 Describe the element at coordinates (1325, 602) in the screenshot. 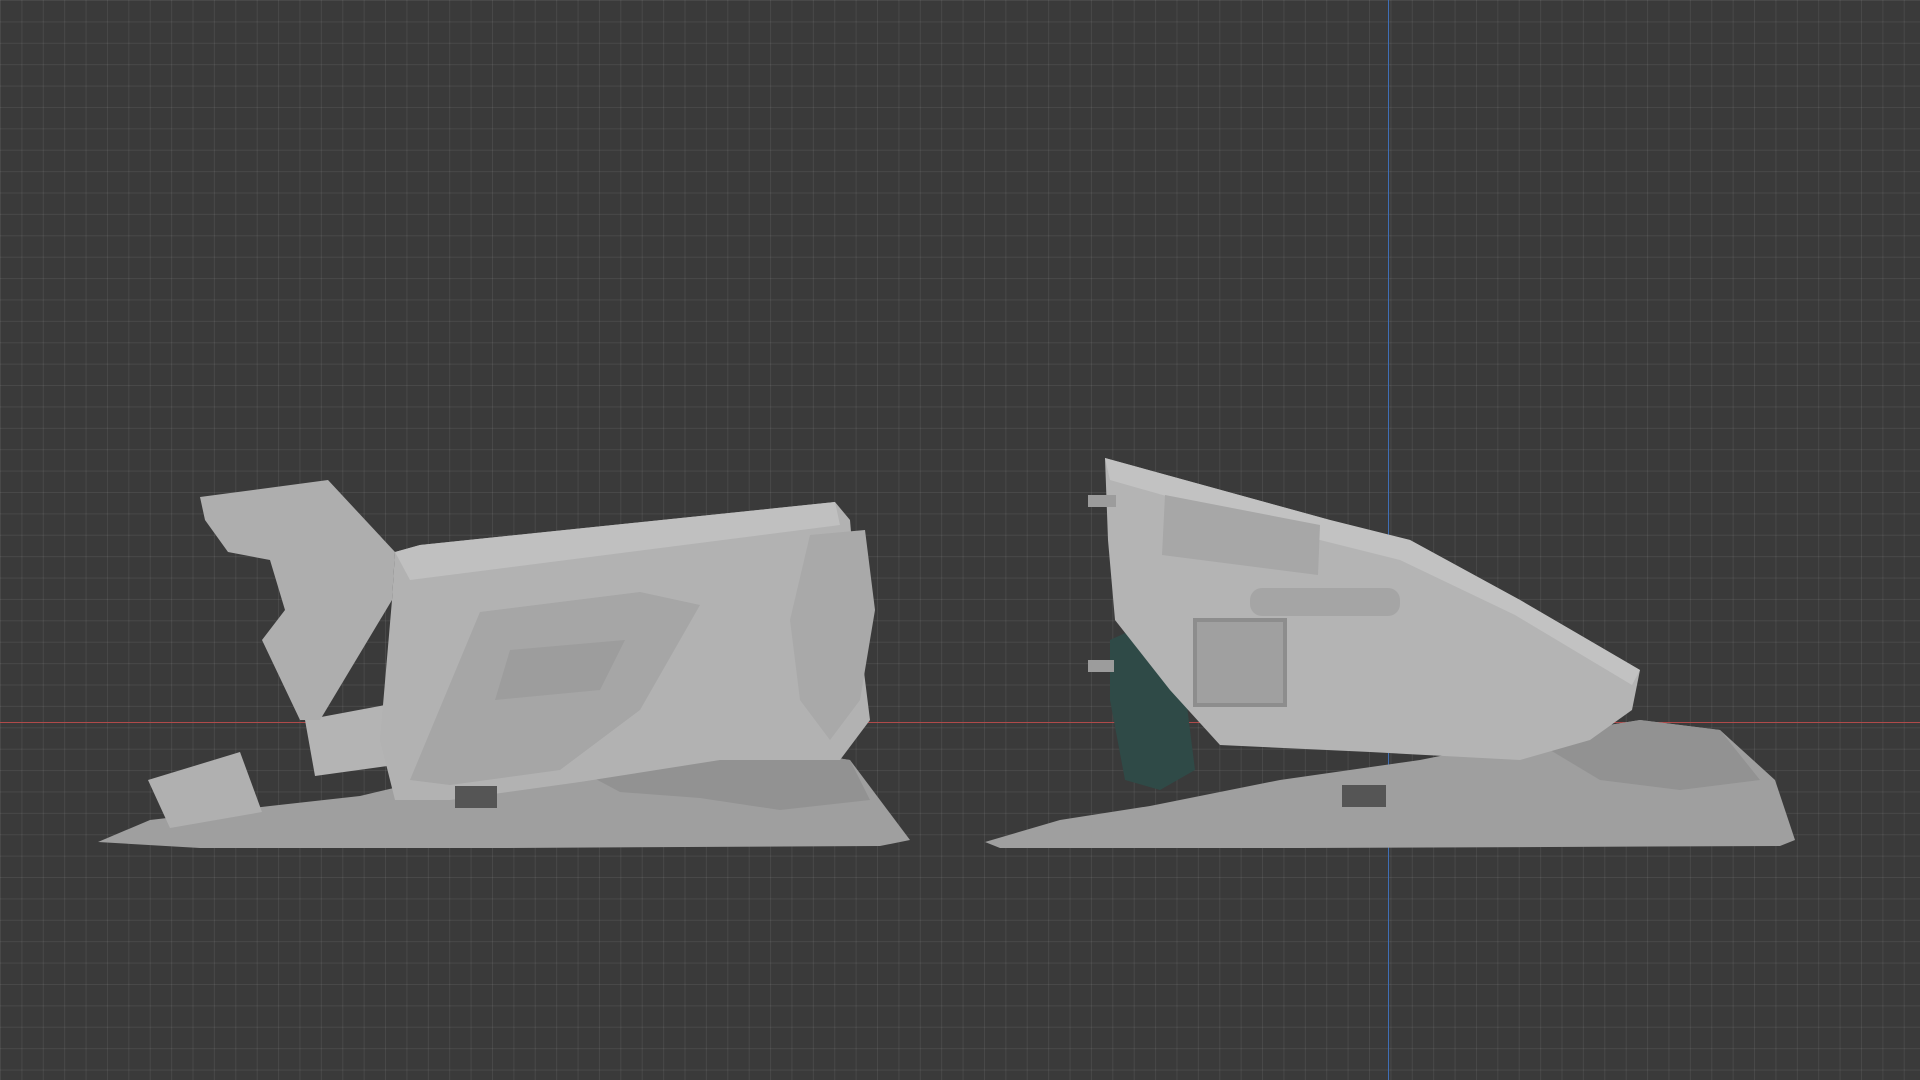

I see `vent-slot-right` at that location.